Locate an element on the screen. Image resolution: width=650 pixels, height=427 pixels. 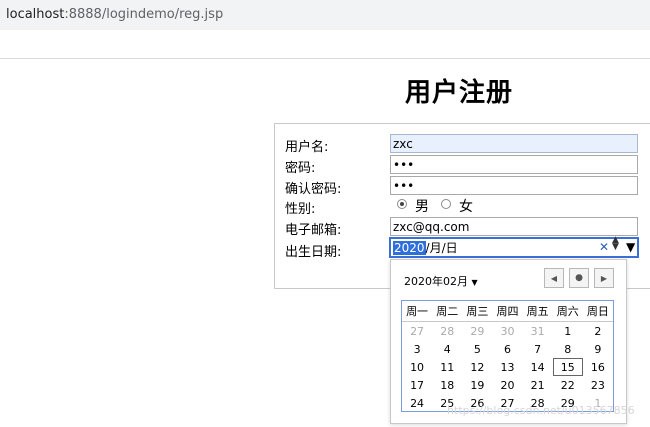
calendar-day: 9 is located at coordinates (598, 349).